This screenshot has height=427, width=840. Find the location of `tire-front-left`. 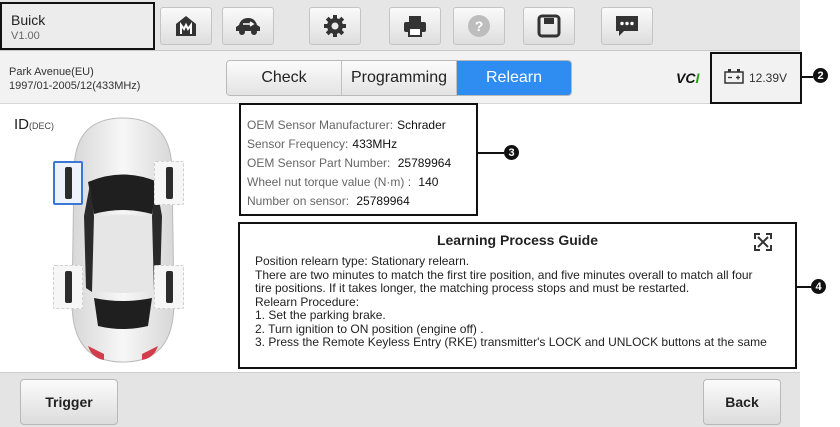

tire-front-left is located at coordinates (68, 183).